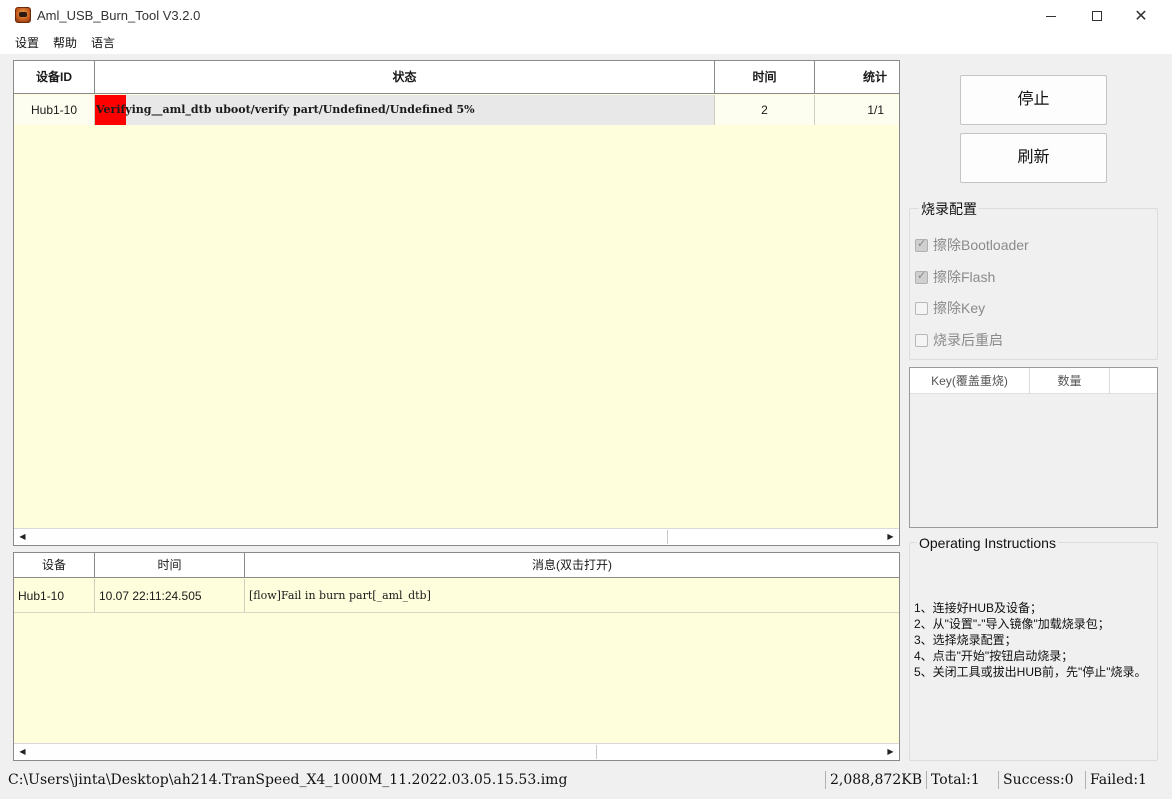 The height and width of the screenshot is (799, 1172). Describe the element at coordinates (1012, 624) in the screenshot. I see `instruction-line: 2、从"设置"-"导入镜像"加载烧录包；` at that location.